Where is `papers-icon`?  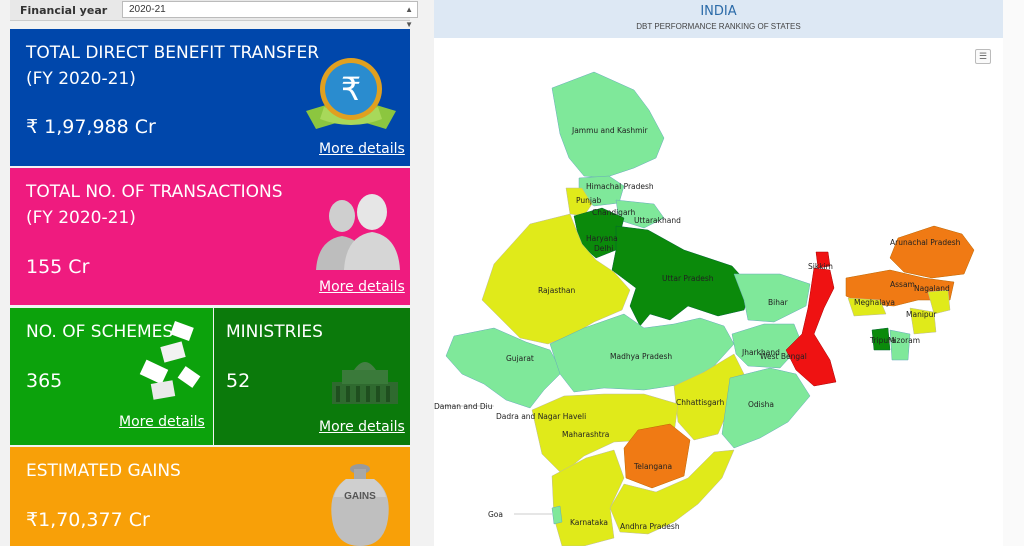
papers-icon is located at coordinates (170, 360).